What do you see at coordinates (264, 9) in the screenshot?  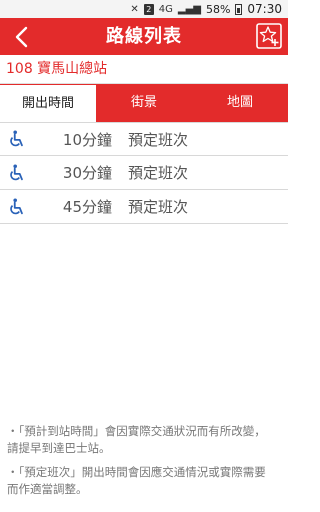 I see `clock: 07:30` at bounding box center [264, 9].